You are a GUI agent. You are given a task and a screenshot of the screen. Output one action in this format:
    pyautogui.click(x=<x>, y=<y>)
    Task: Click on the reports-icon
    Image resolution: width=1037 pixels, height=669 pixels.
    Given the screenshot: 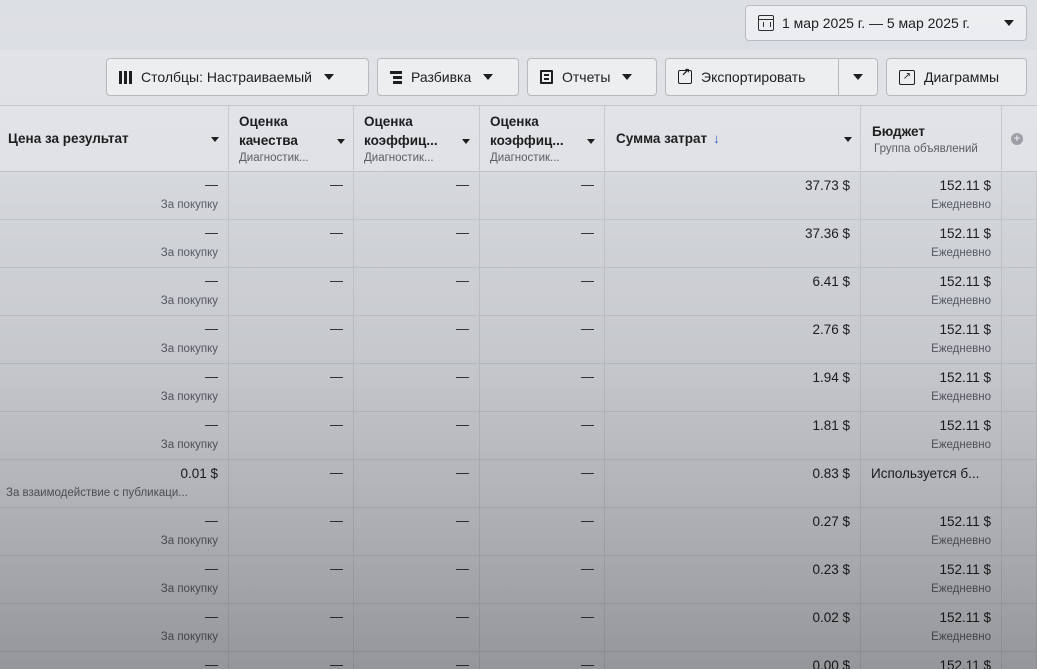 What is the action you would take?
    pyautogui.click(x=546, y=77)
    